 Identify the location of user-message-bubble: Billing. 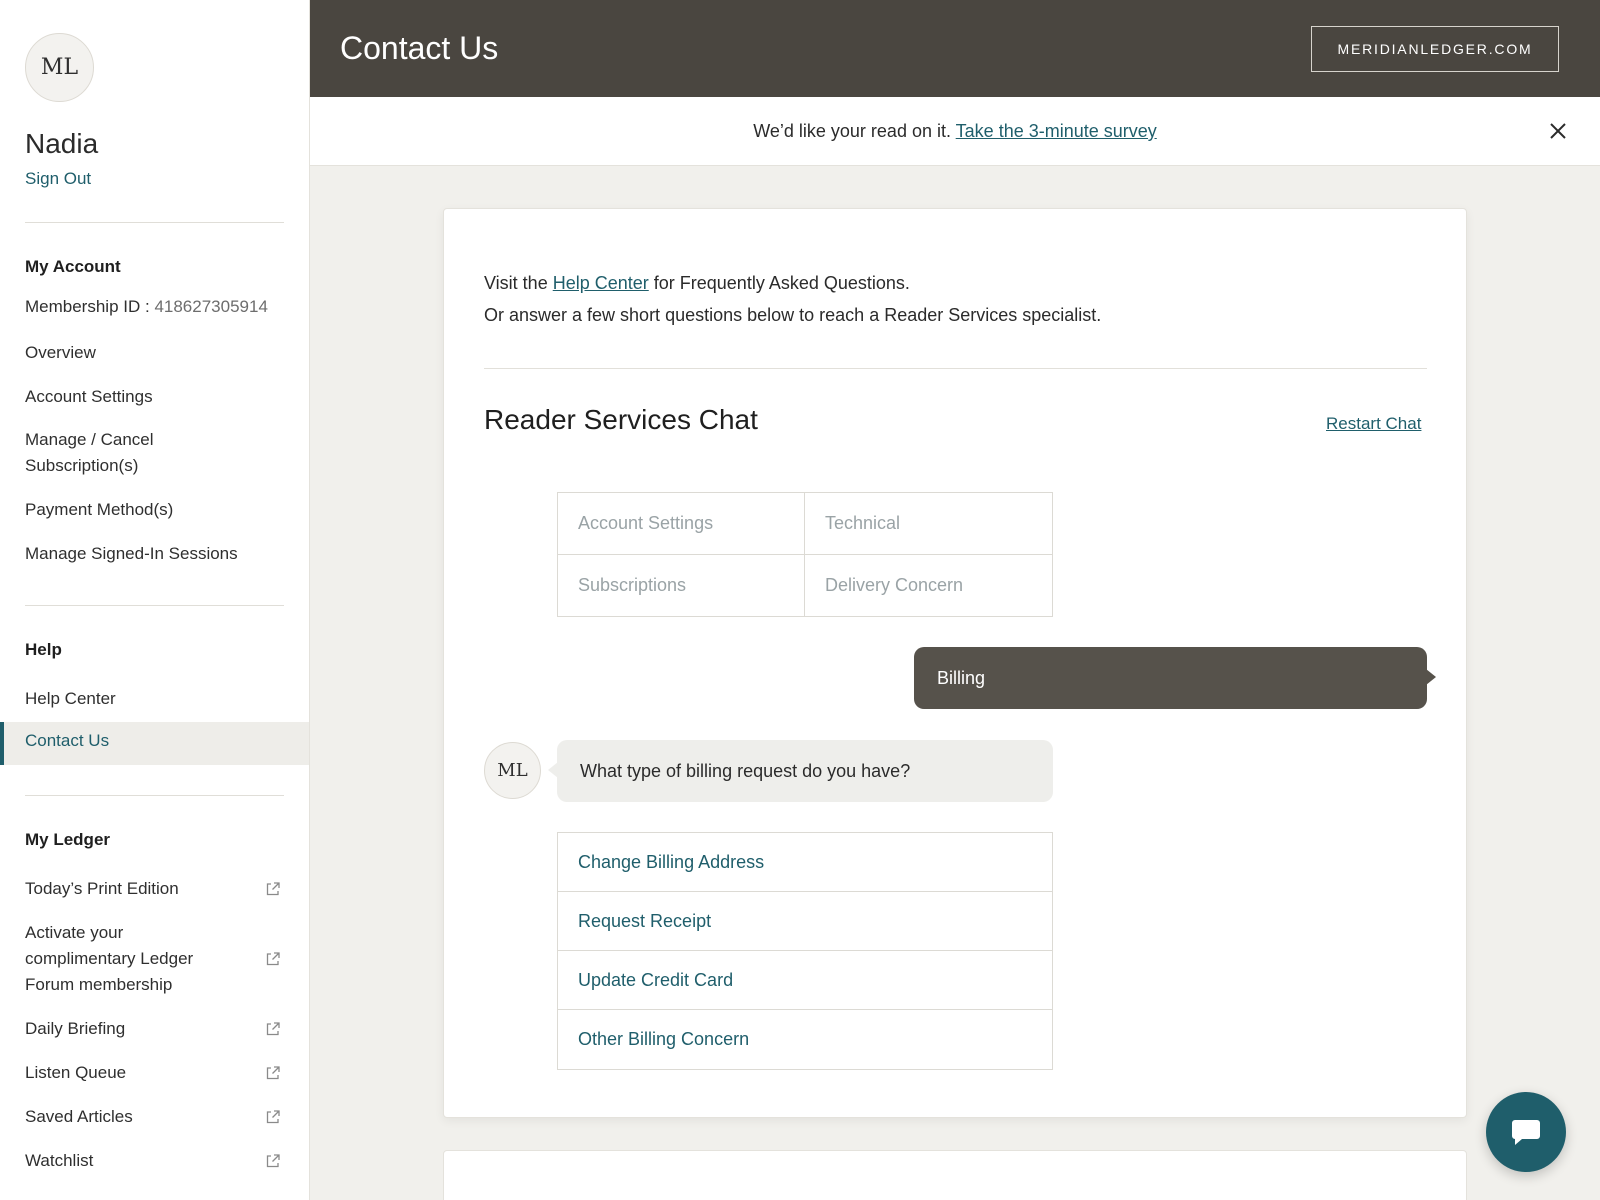
(1175, 678).